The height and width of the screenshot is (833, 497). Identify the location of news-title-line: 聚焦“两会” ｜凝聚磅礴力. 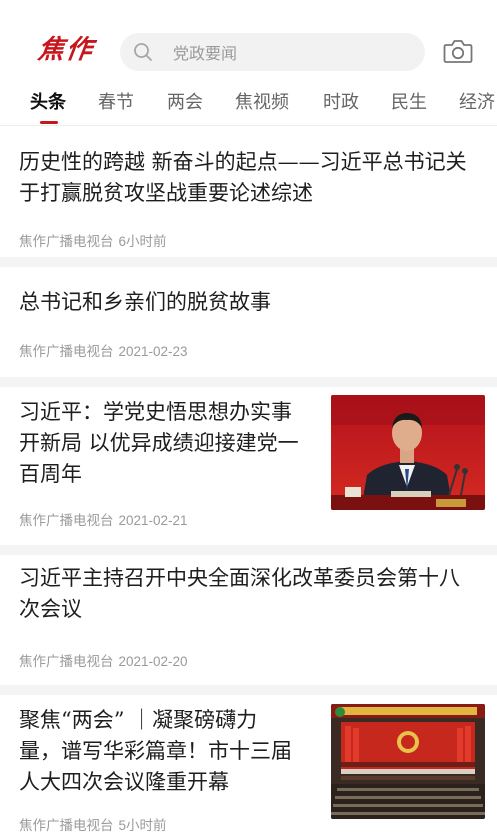
(138, 720).